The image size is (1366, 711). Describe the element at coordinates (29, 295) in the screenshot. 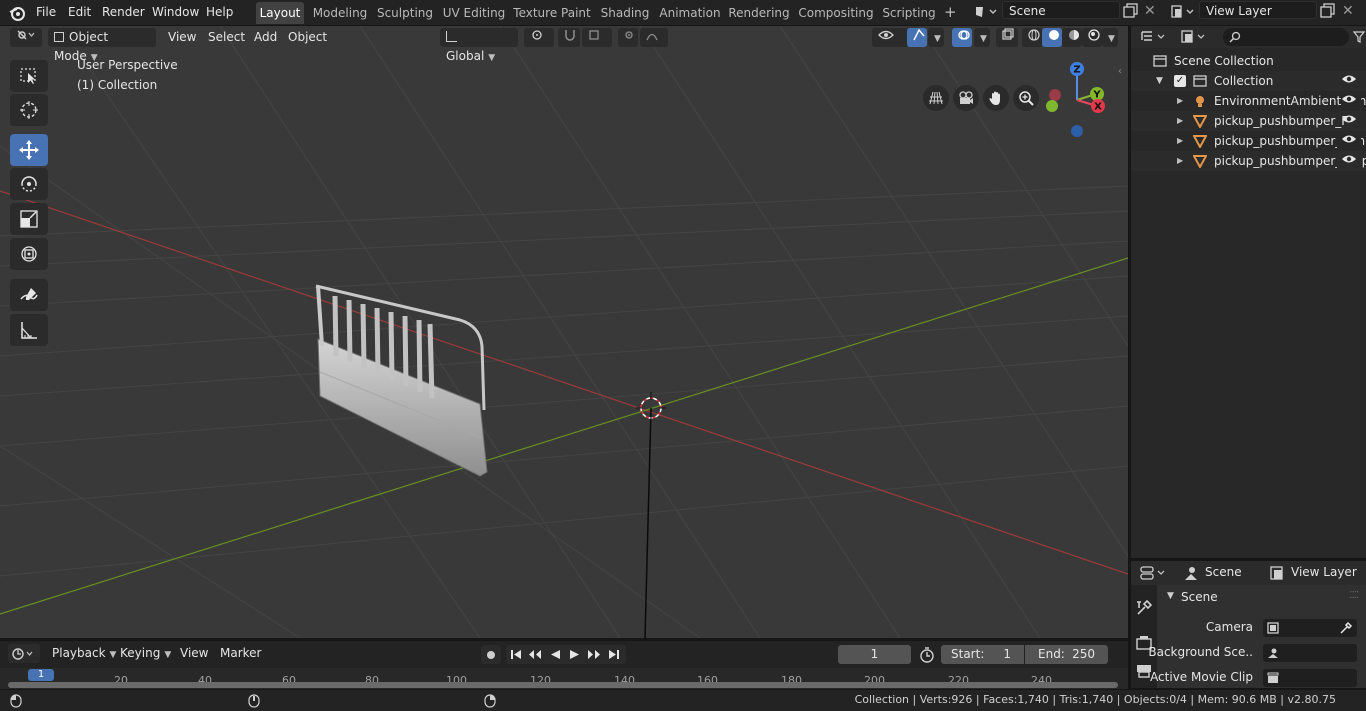

I see `annotate-tool` at that location.